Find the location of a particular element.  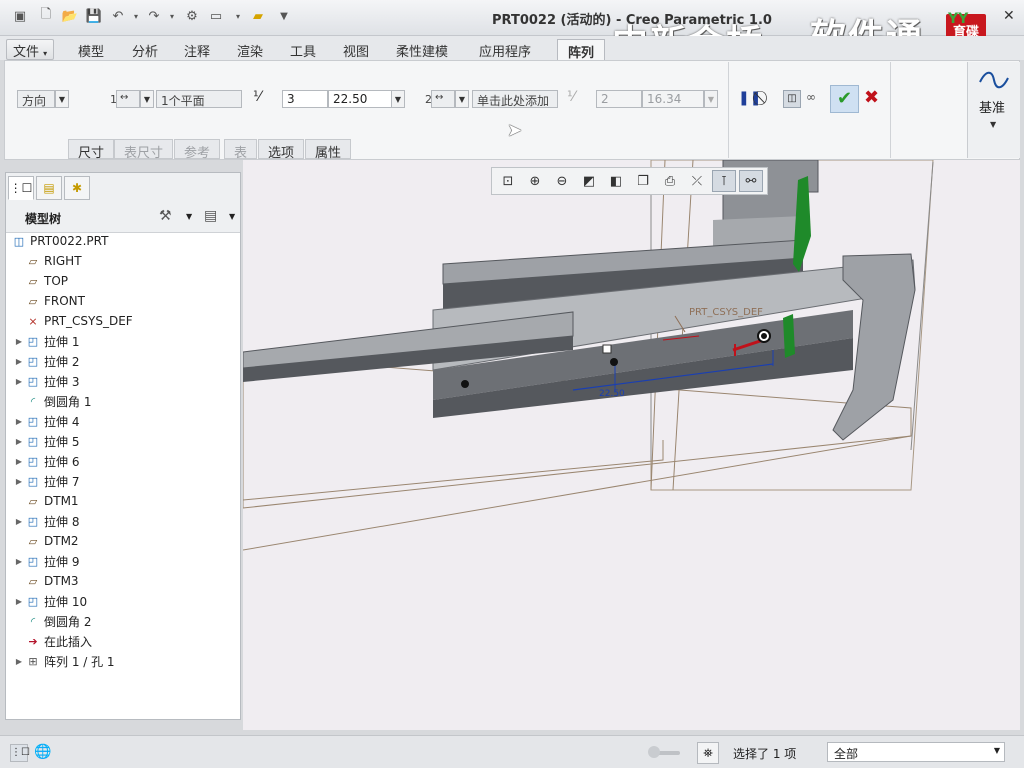

repaint-icon: ◩ is located at coordinates (589, 181).